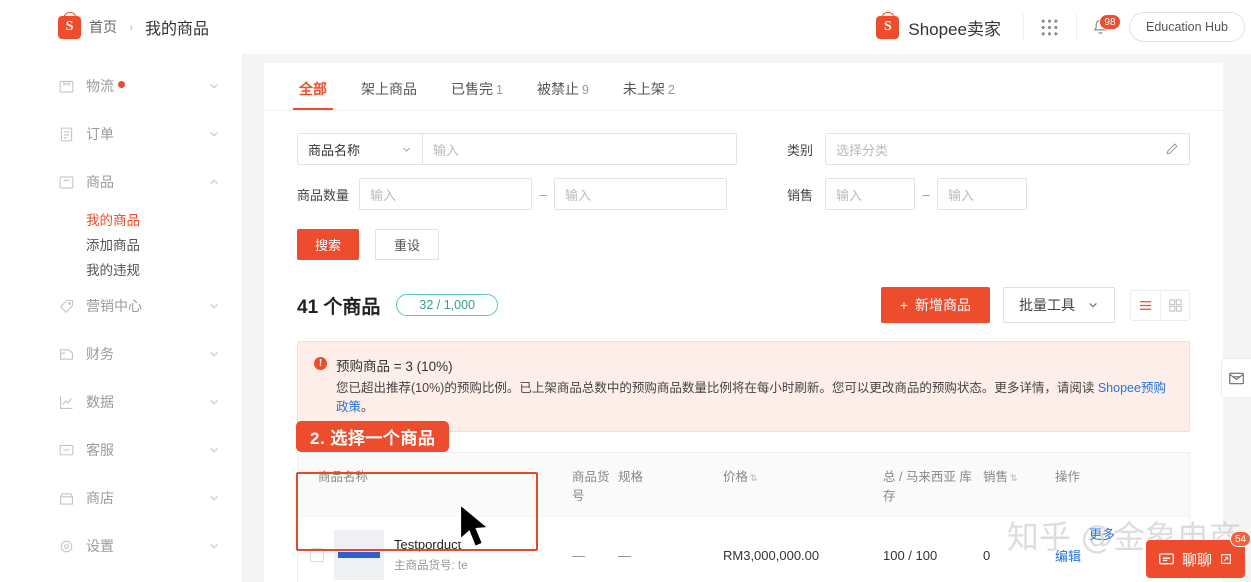 This screenshot has height=582, width=1251. I want to click on tab-label: 已售完, so click(472, 89).